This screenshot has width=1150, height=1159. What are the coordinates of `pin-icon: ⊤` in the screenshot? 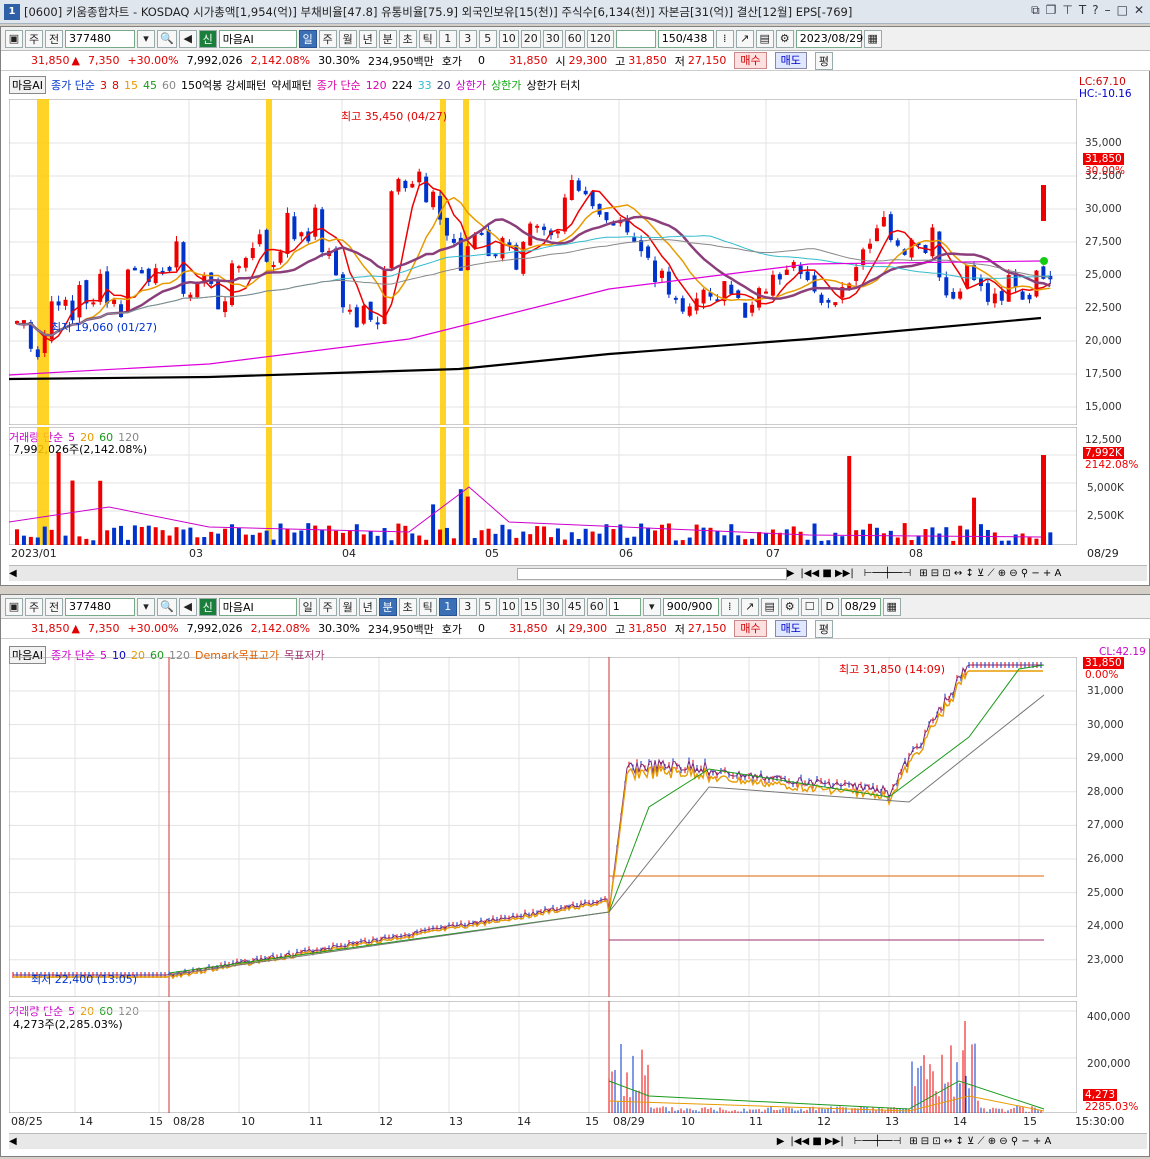 It's located at (1067, 10).